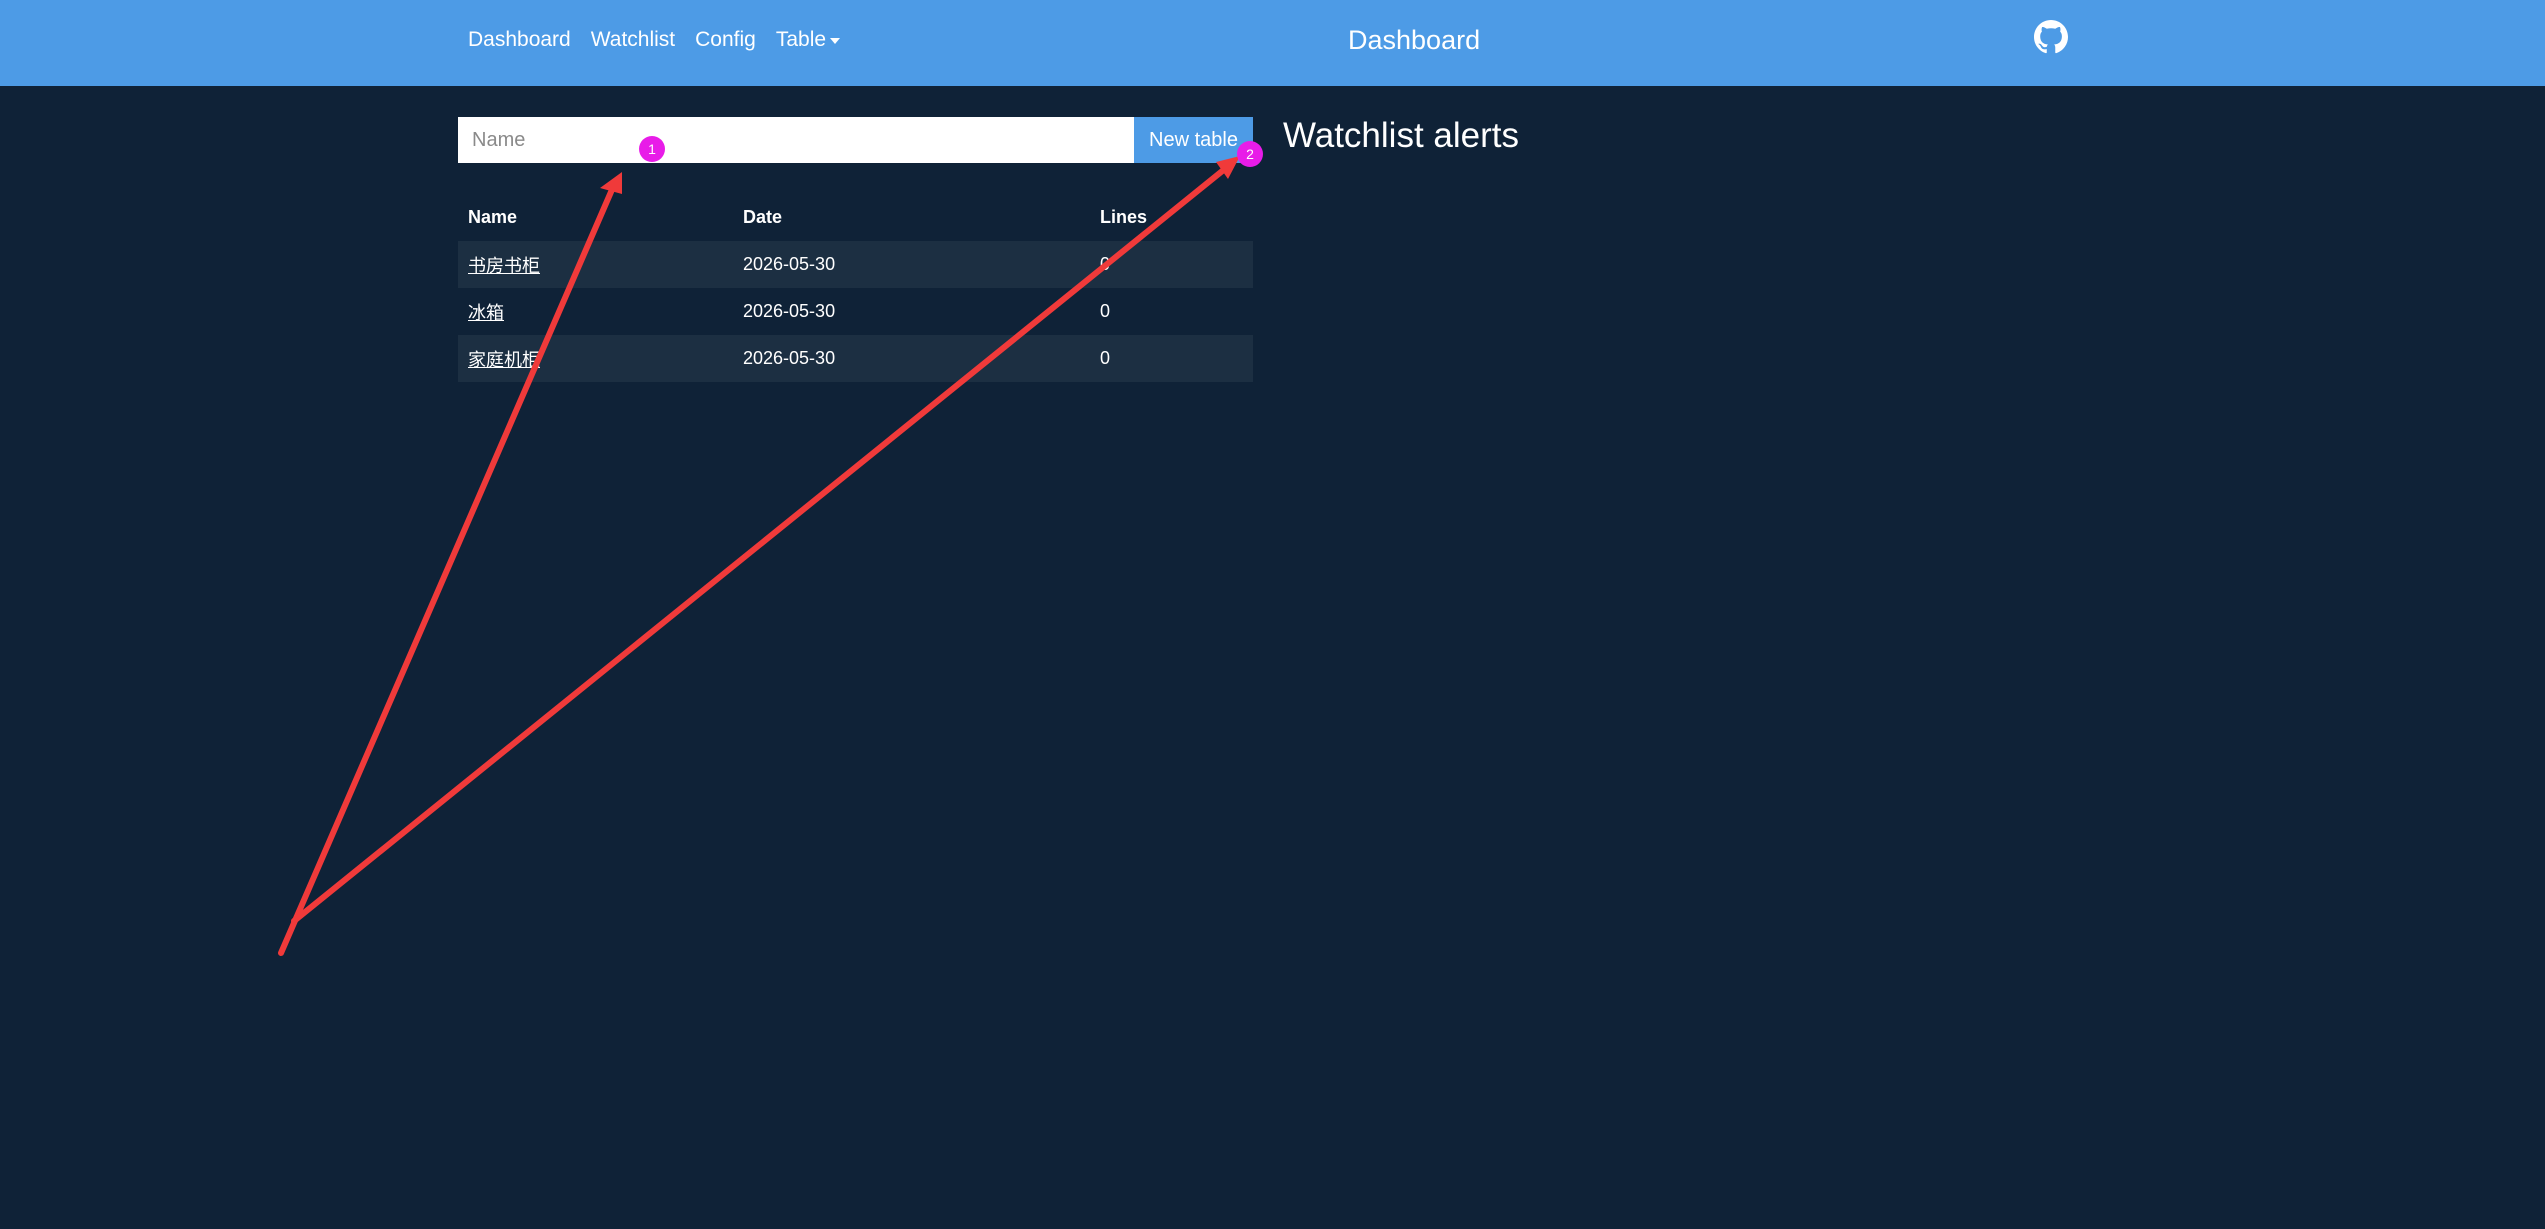  Describe the element at coordinates (796, 140) in the screenshot. I see `name-input` at that location.